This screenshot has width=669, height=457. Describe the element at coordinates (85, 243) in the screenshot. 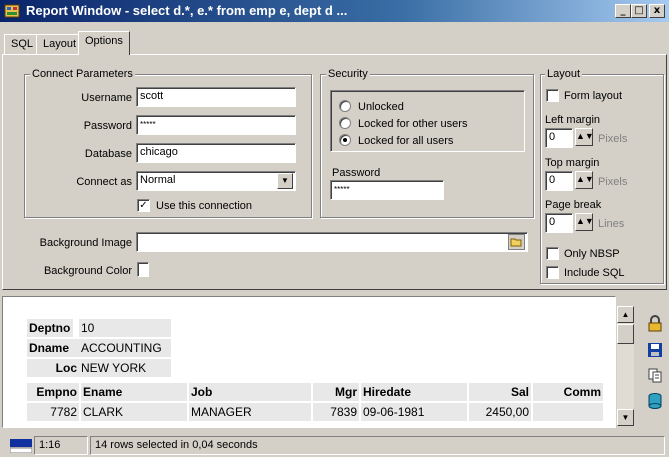

I see `background-image-label: Background Image` at that location.